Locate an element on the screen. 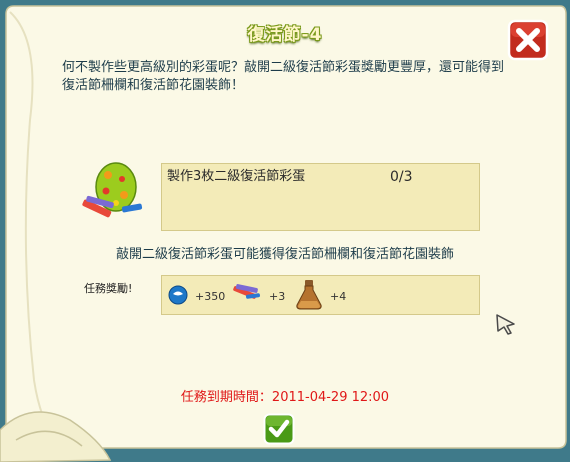  reward-box: +350 +3 +4 is located at coordinates (320, 295).